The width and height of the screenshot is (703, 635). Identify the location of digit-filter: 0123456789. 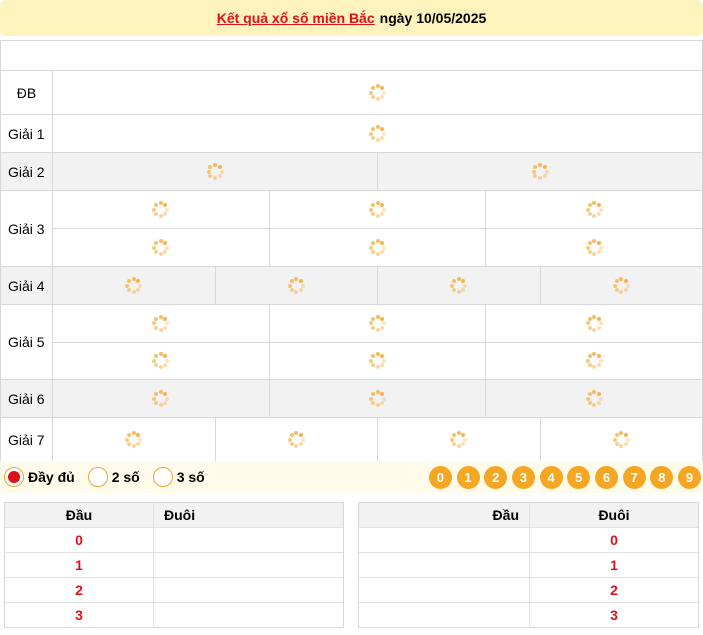
(562, 477).